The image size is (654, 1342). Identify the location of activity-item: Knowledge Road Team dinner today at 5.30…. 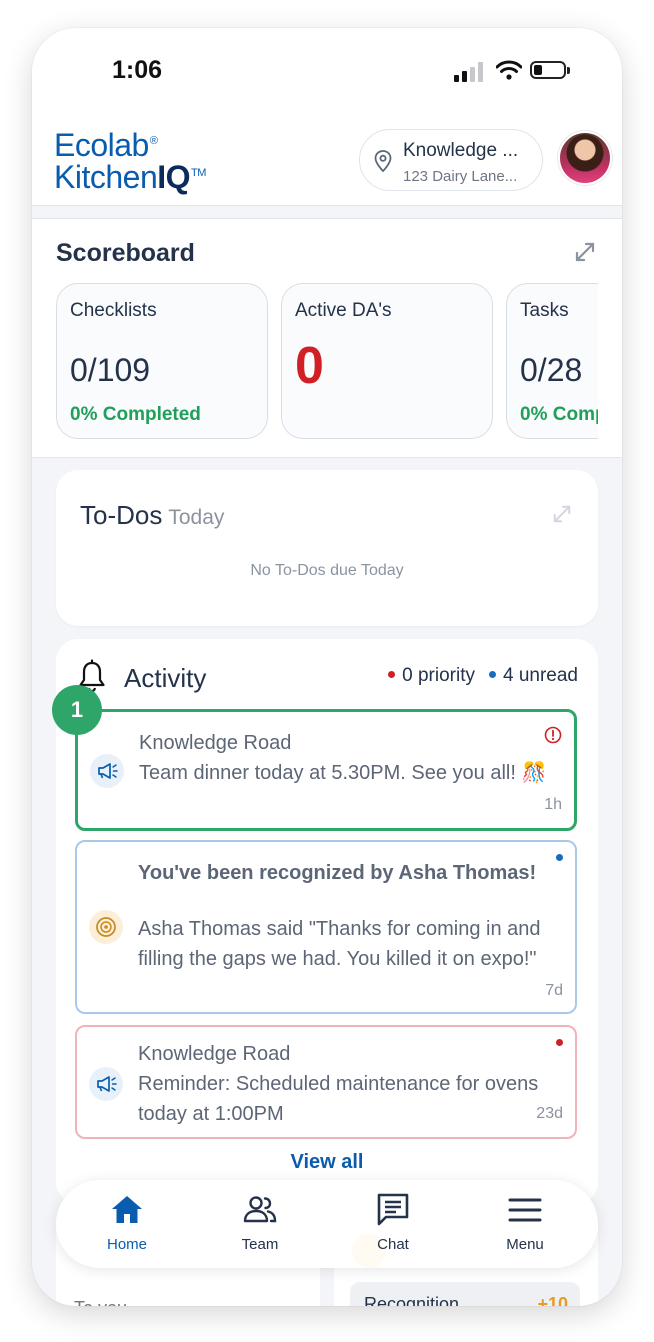
(326, 770).